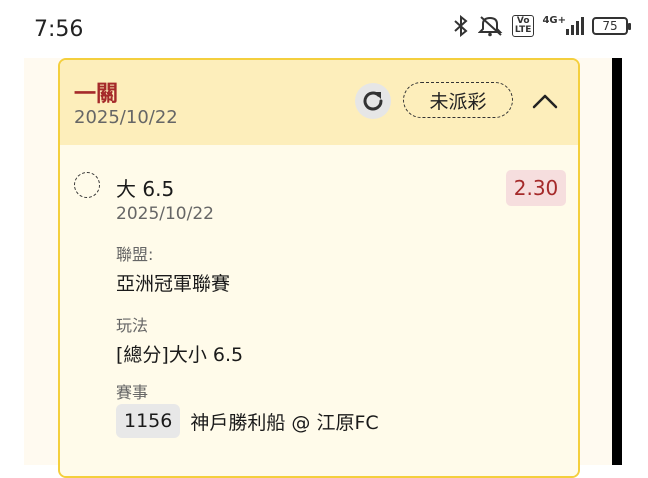  I want to click on payout-status-badge: 未派彩, so click(458, 100).